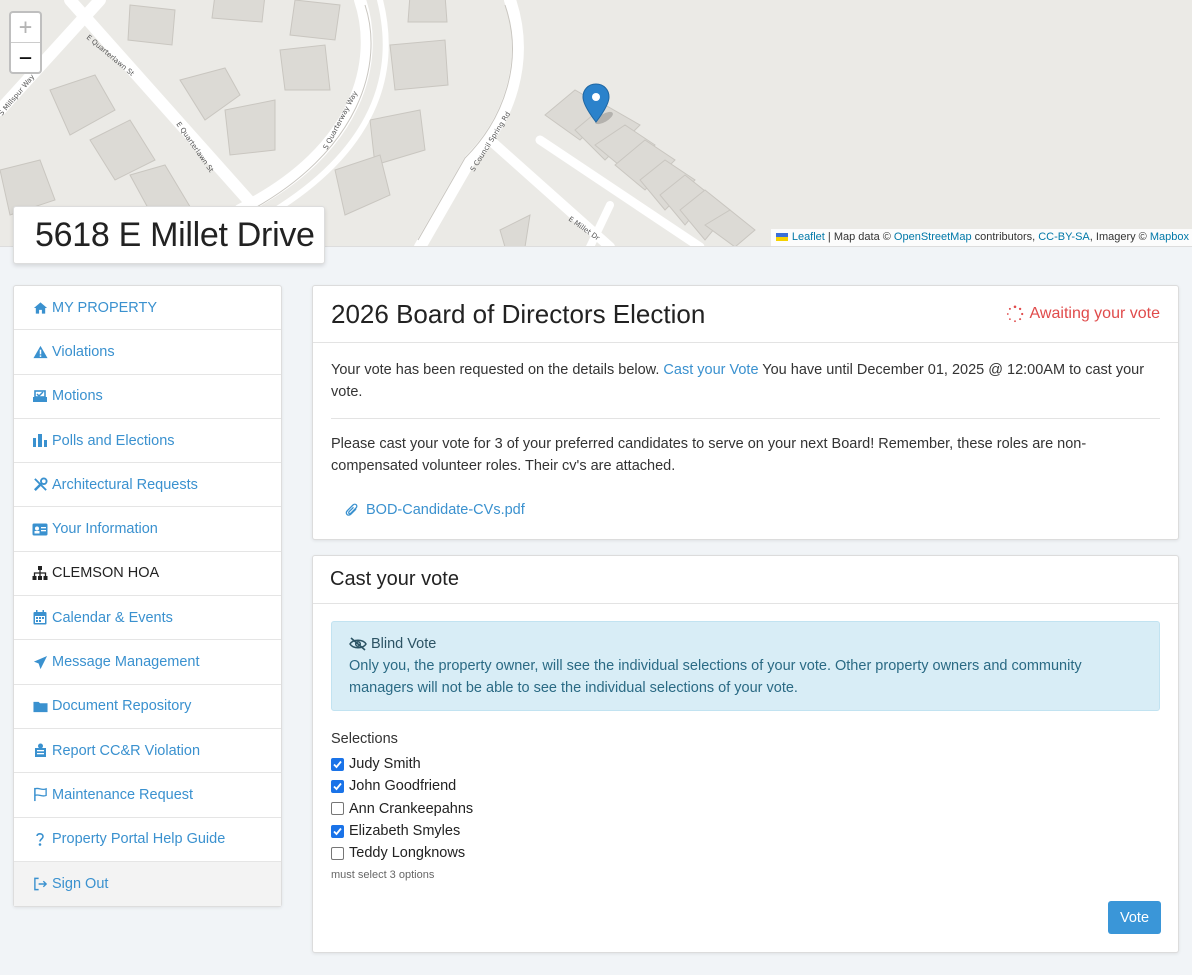 This screenshot has width=1192, height=975. What do you see at coordinates (40, 662) in the screenshot?
I see `paper-plane-icon` at bounding box center [40, 662].